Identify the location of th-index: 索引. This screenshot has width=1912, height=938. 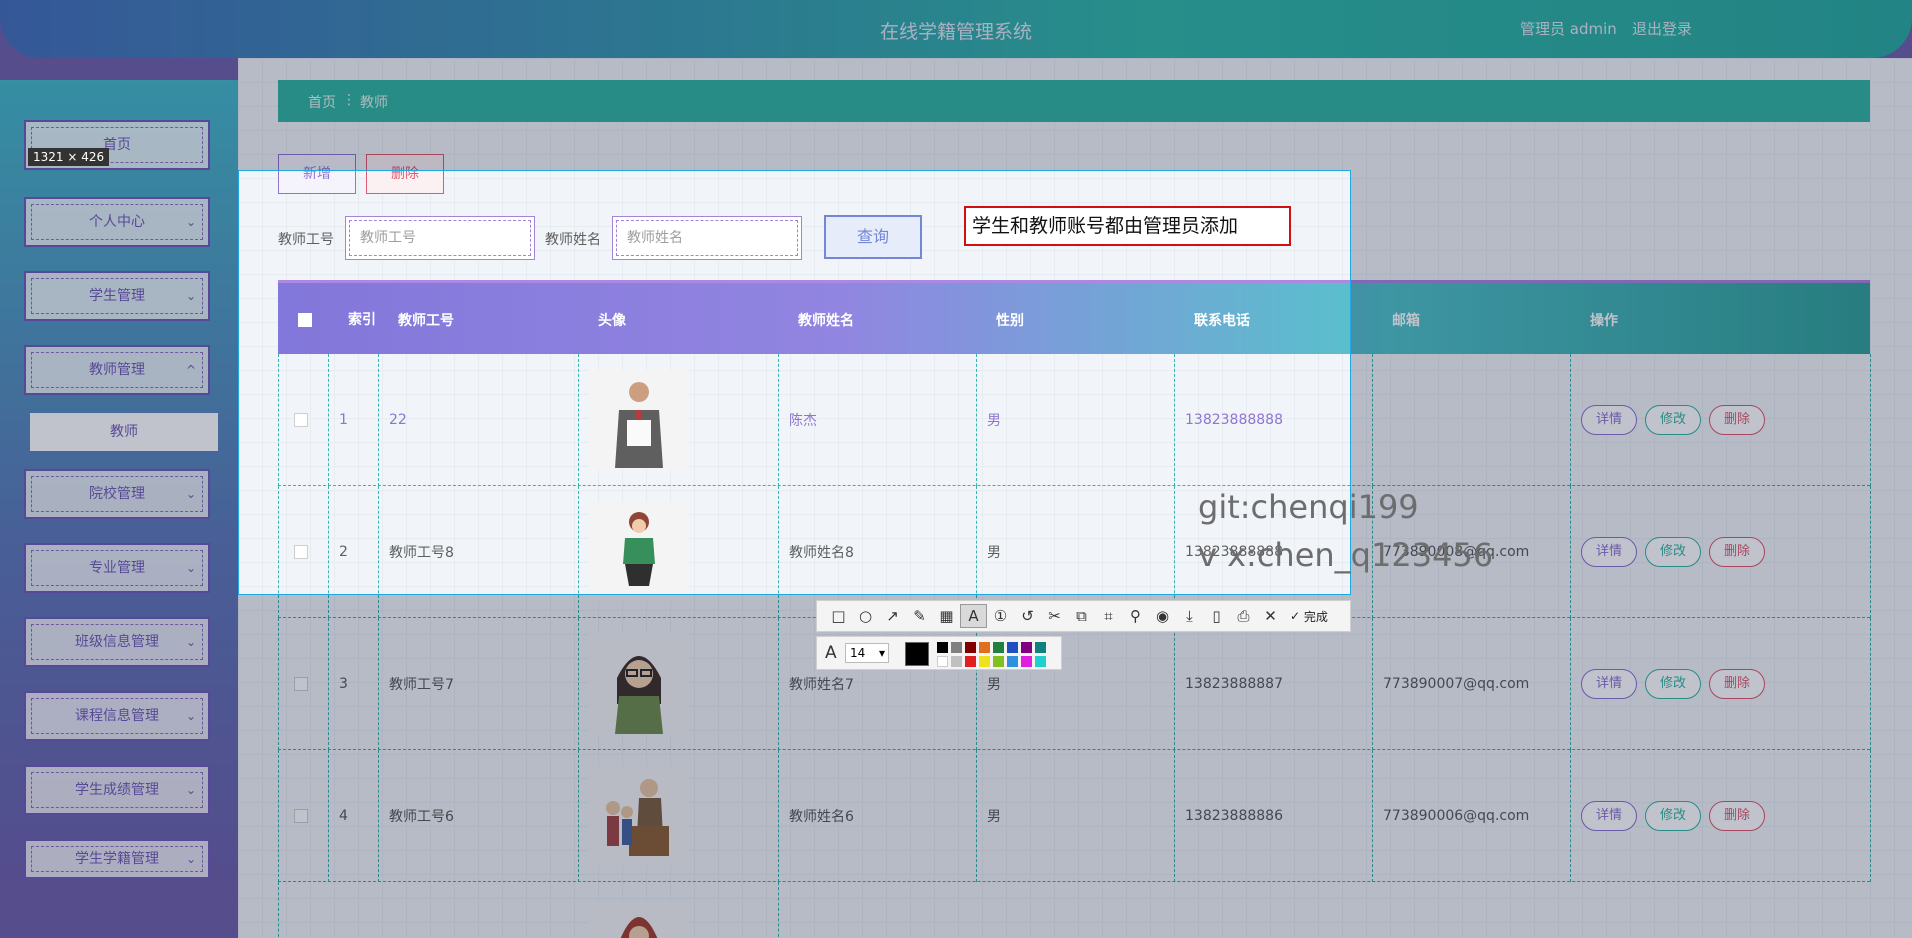
(362, 320).